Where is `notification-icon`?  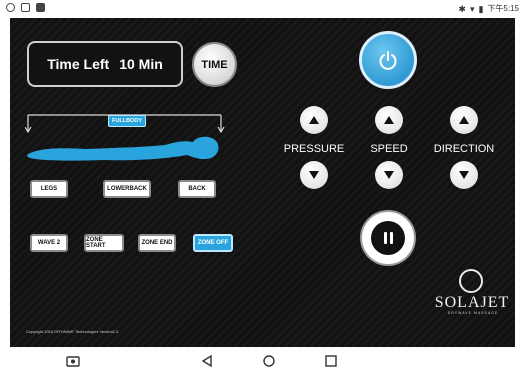
notification-icon is located at coordinates (25, 7).